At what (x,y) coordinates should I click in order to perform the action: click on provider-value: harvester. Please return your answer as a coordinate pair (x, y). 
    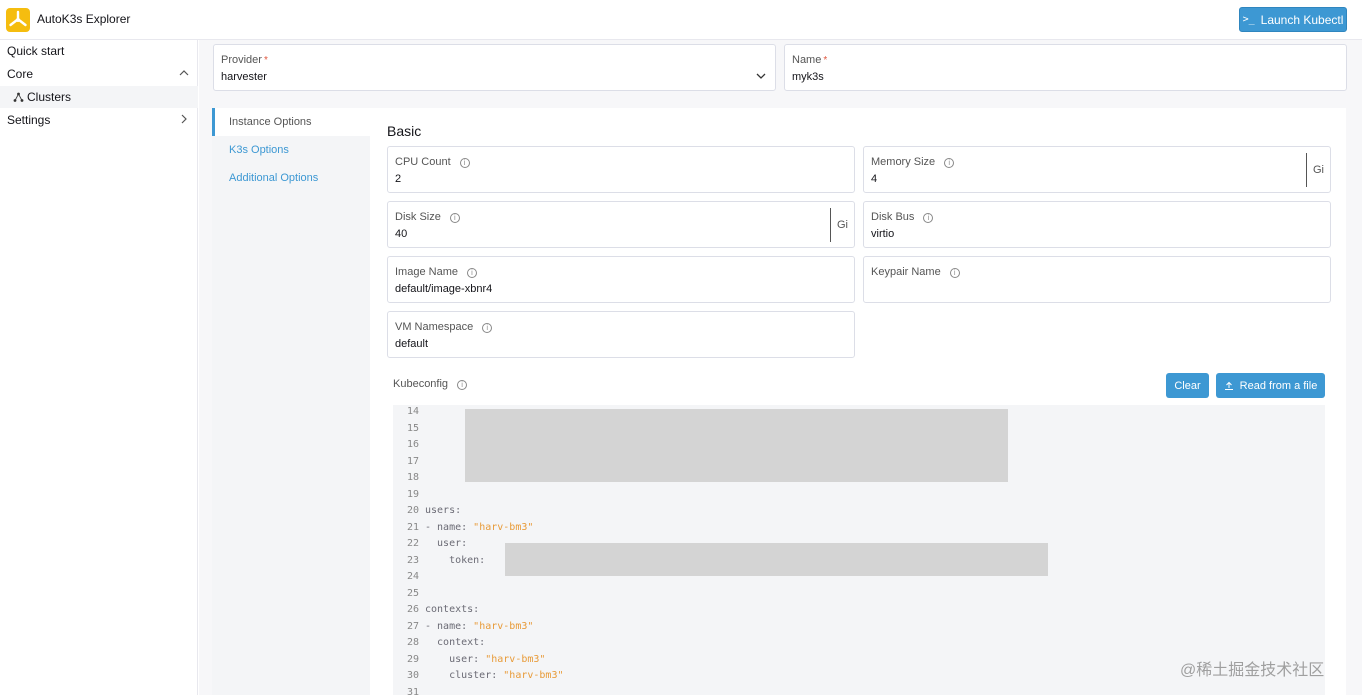
    Looking at the image, I should click on (244, 77).